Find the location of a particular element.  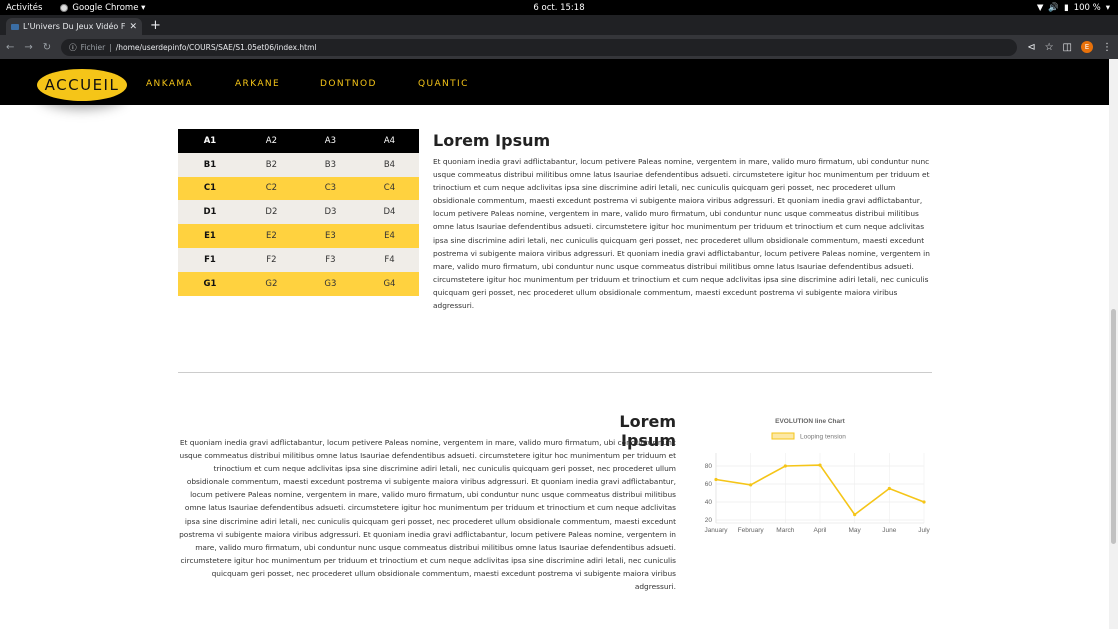

table-row: D1 D2 D3 D4 is located at coordinates (298, 212).